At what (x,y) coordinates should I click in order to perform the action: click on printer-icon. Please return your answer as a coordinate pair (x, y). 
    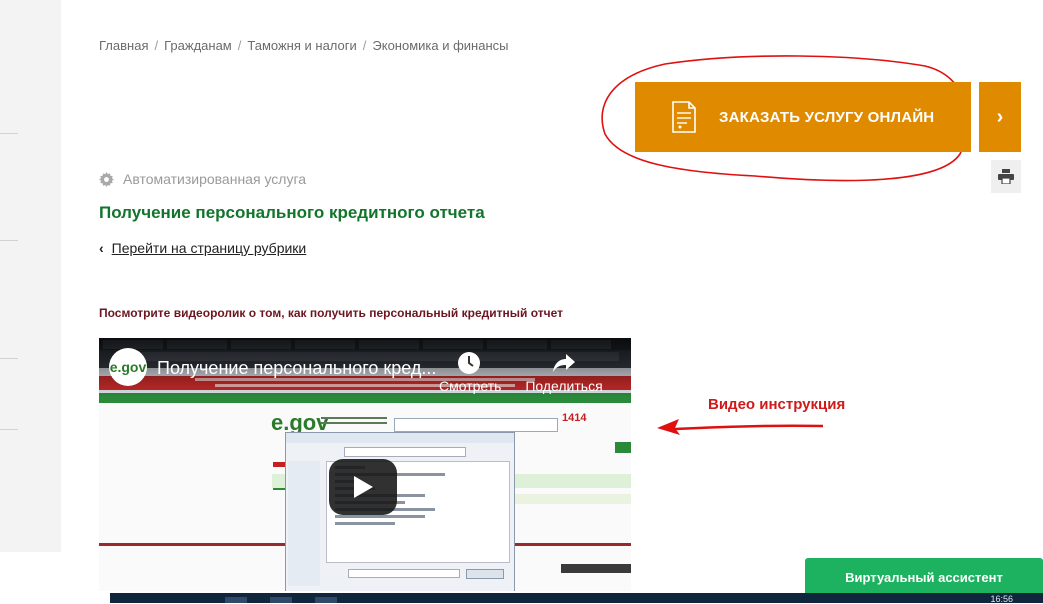
    Looking at the image, I should click on (1006, 176).